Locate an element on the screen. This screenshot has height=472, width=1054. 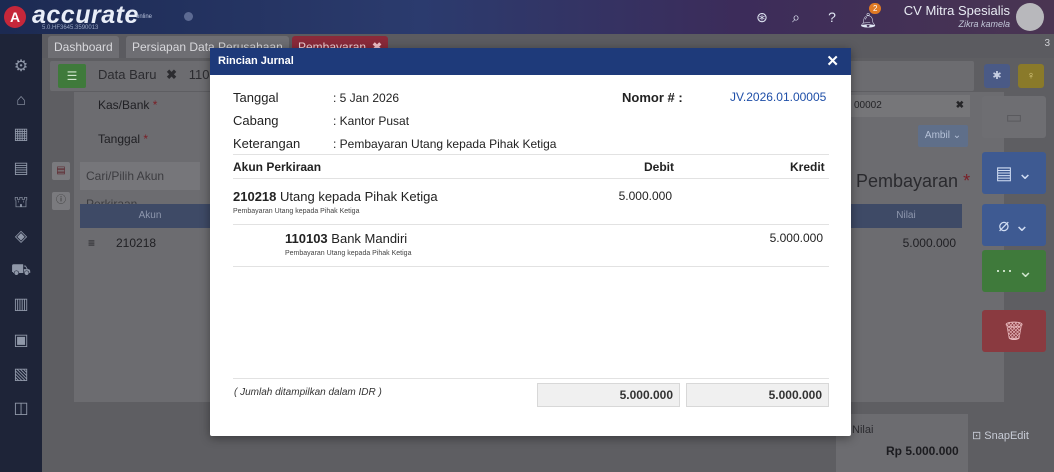
inventory-icon: ▥ is located at coordinates (21, 305).